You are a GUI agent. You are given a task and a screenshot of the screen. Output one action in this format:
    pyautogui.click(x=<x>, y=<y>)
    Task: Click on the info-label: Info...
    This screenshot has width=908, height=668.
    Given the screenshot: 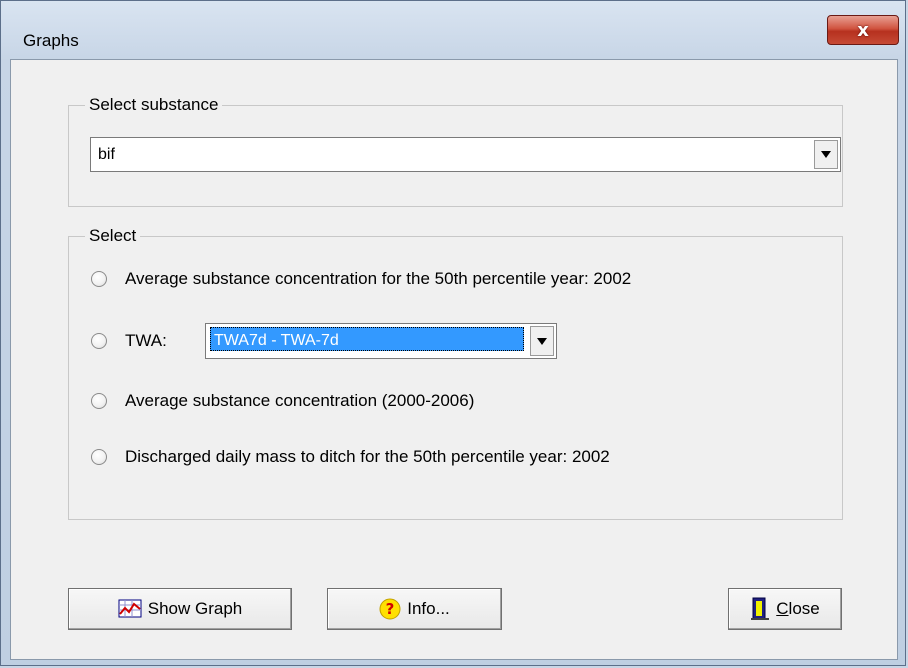 What is the action you would take?
    pyautogui.click(x=428, y=608)
    